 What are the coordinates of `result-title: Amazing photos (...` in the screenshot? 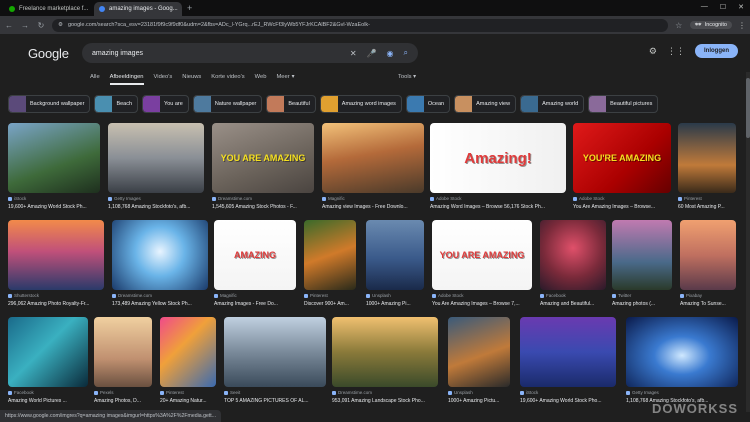 It's located at (642, 304).